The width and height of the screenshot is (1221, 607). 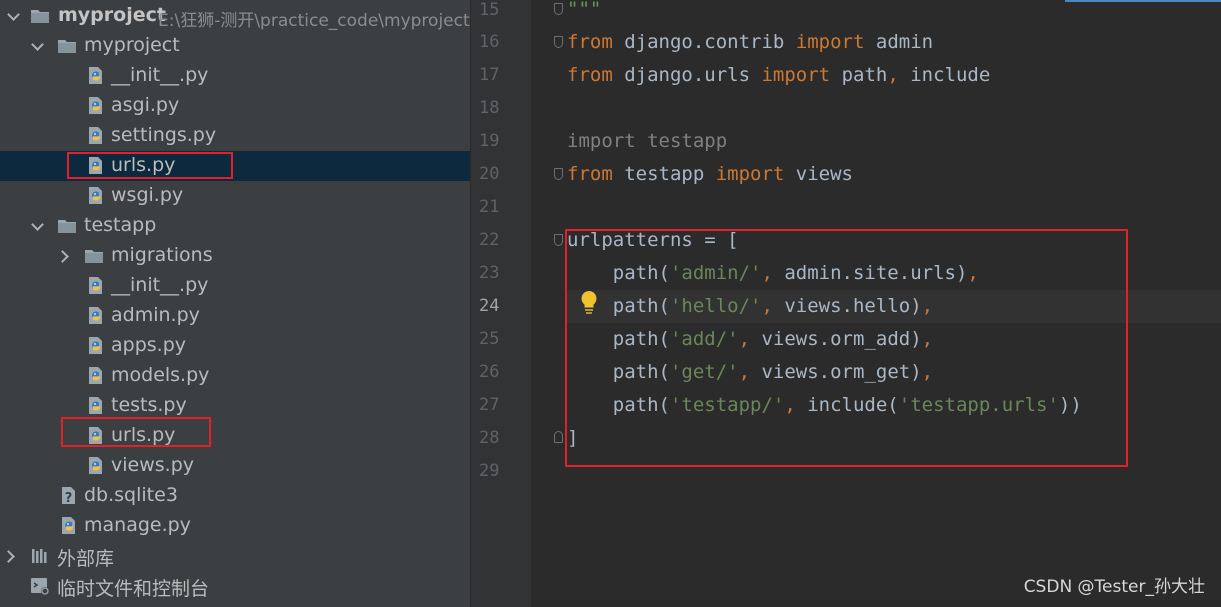 What do you see at coordinates (944, 75) in the screenshot?
I see `code-token: include` at bounding box center [944, 75].